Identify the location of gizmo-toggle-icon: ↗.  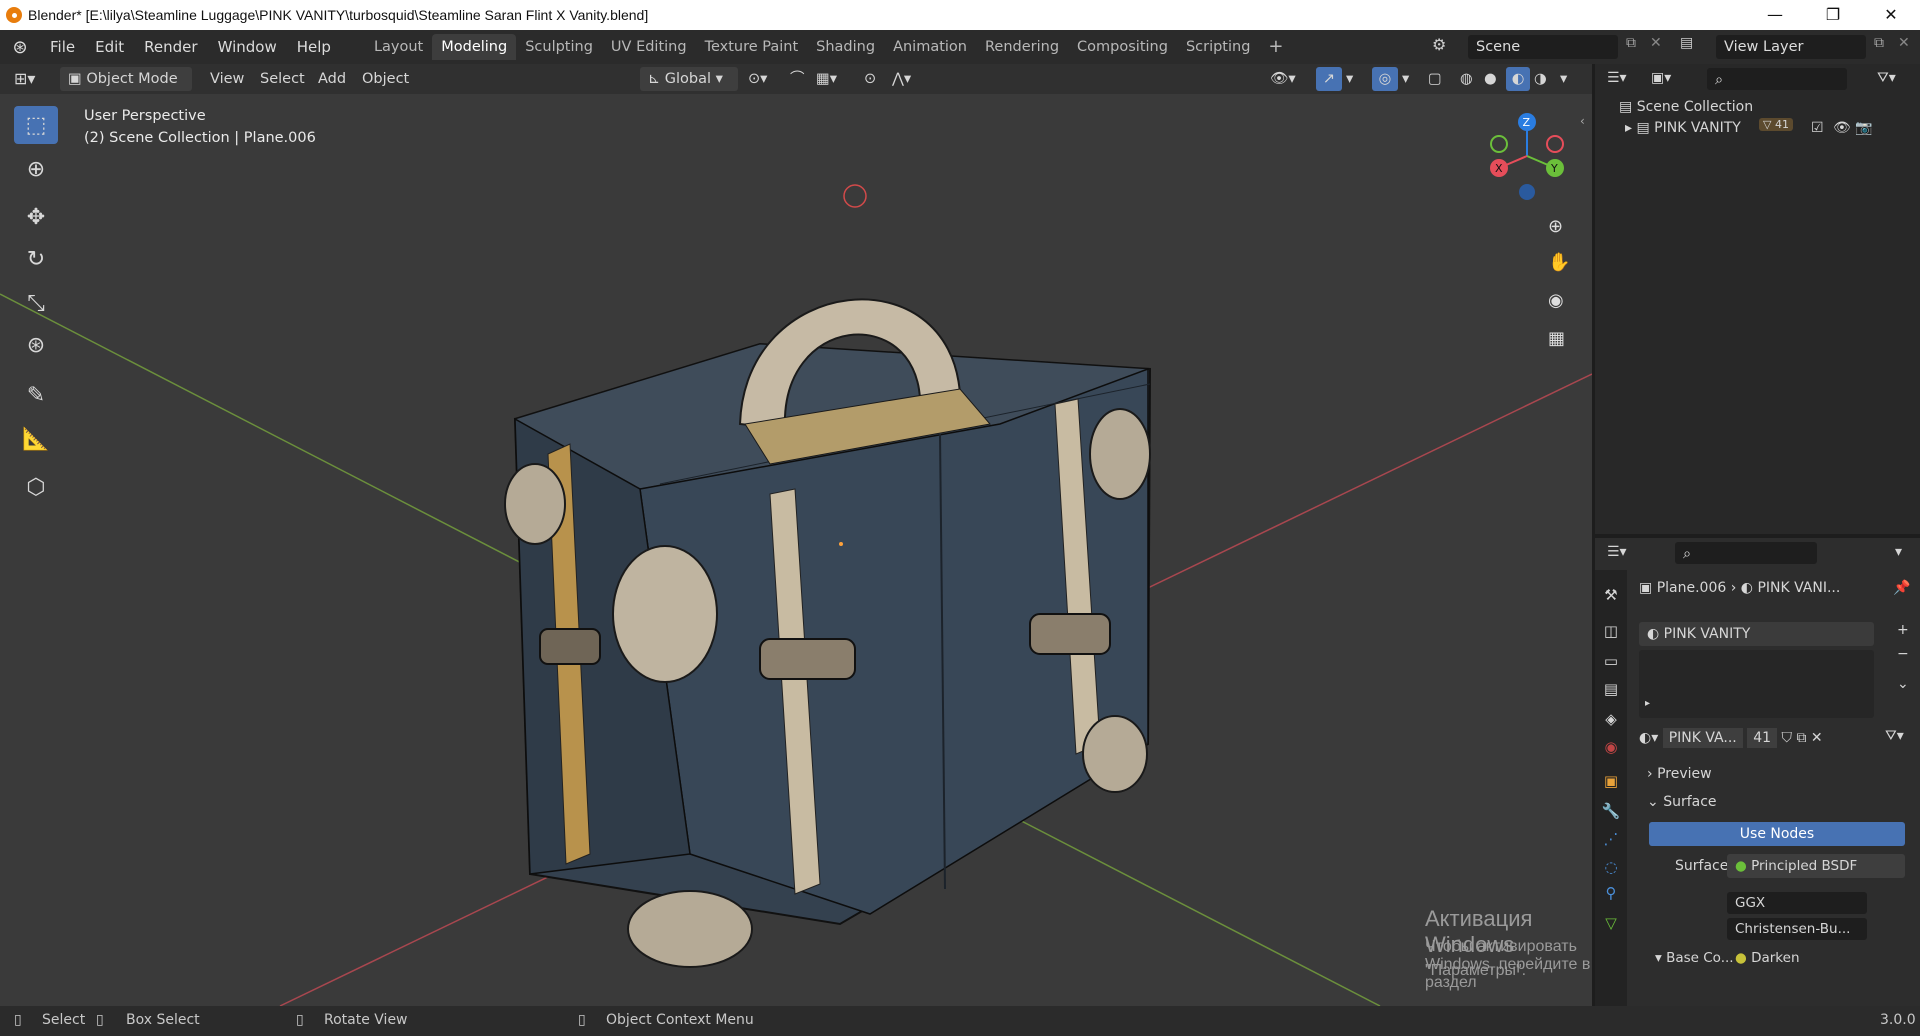
(1329, 79).